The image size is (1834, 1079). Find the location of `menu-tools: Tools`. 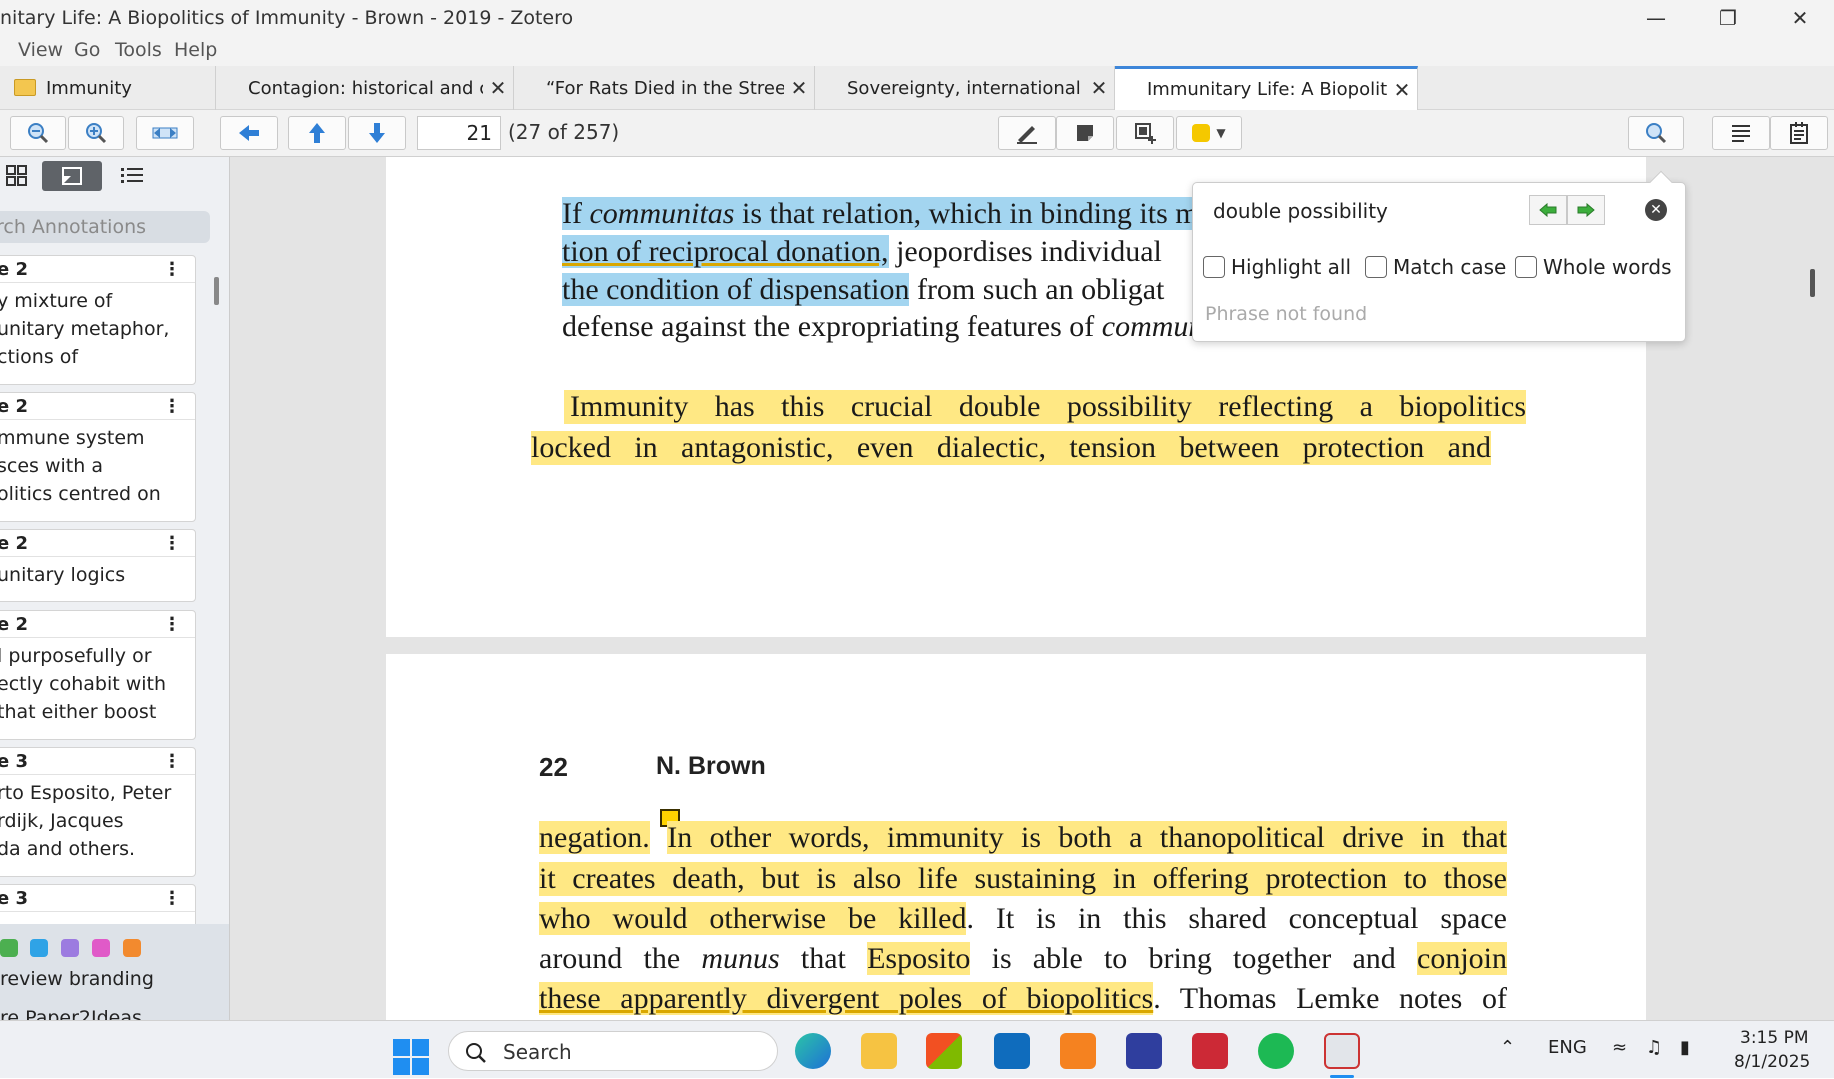

menu-tools: Tools is located at coordinates (138, 50).